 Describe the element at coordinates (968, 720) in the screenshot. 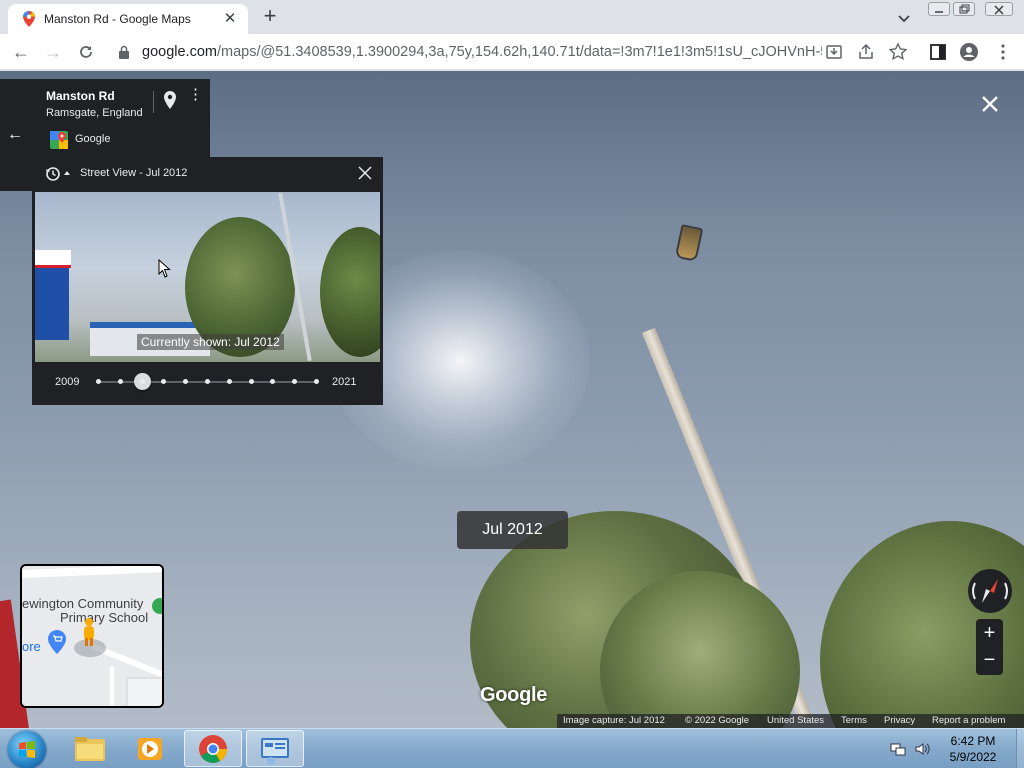

I see `report-problem-link: Report a problem` at that location.